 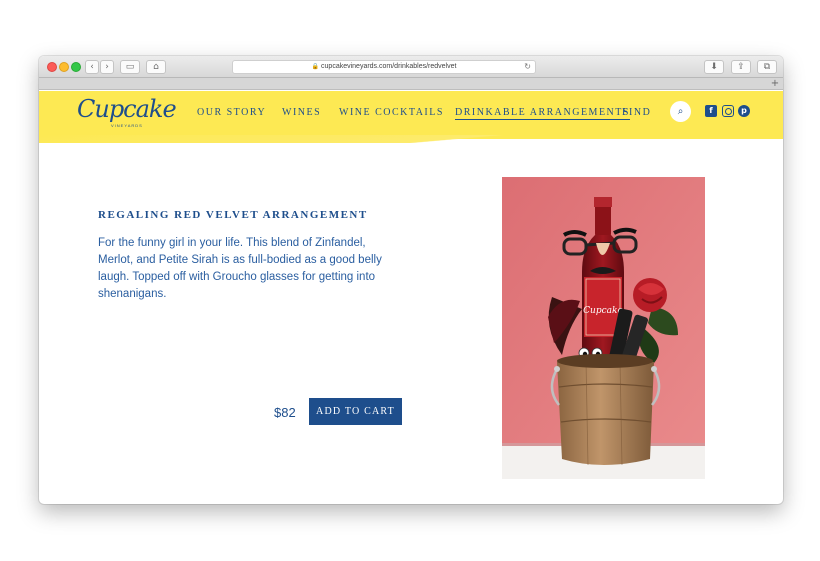 What do you see at coordinates (127, 125) in the screenshot?
I see `logo-subtitle: VINEYARDS` at bounding box center [127, 125].